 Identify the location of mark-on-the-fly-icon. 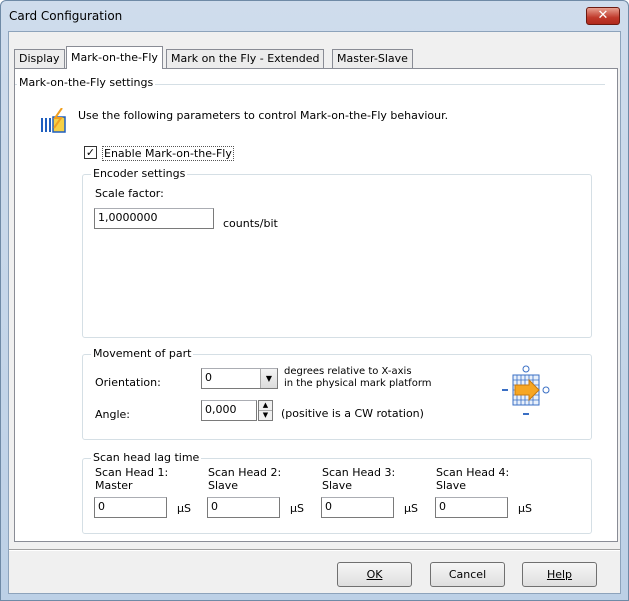
(53, 120).